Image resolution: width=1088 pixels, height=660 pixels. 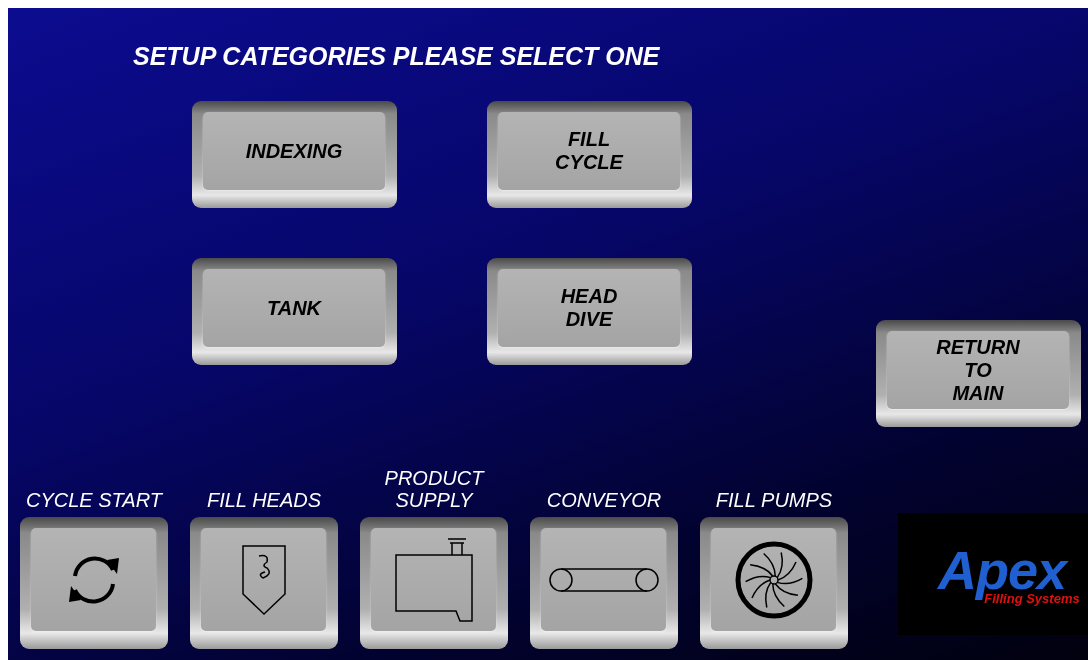 What do you see at coordinates (603, 579) in the screenshot?
I see `conveyor-icon` at bounding box center [603, 579].